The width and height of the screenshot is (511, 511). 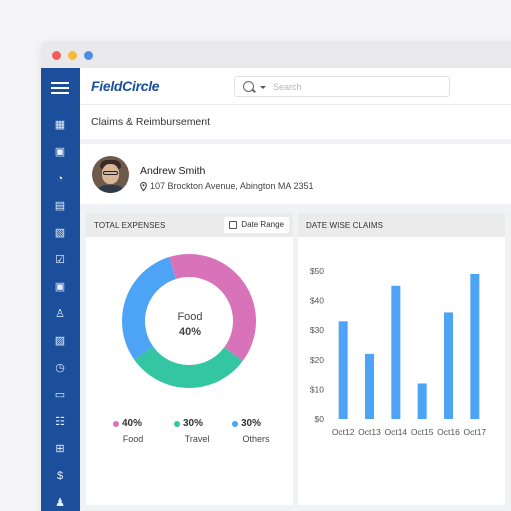 I want to click on close-window-button, so click(x=56, y=55).